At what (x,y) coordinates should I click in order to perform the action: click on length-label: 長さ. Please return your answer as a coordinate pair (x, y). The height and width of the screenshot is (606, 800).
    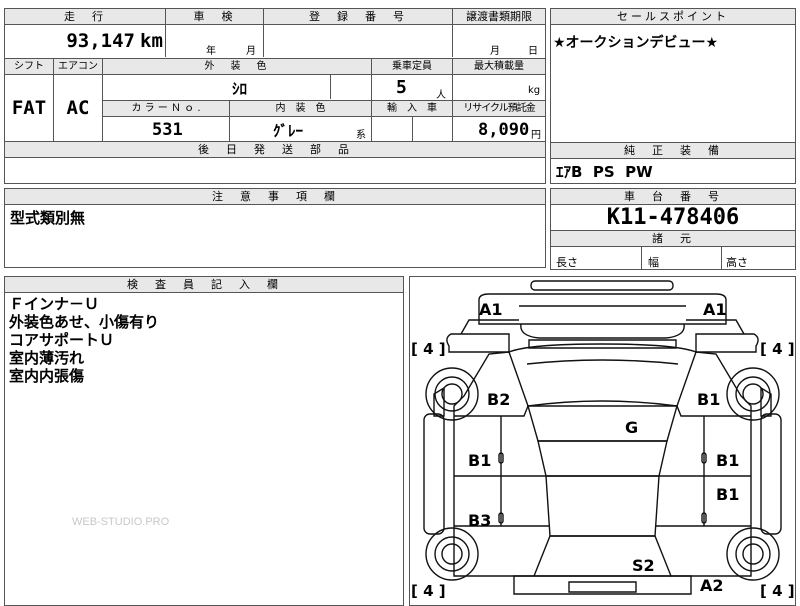
    Looking at the image, I should click on (567, 262).